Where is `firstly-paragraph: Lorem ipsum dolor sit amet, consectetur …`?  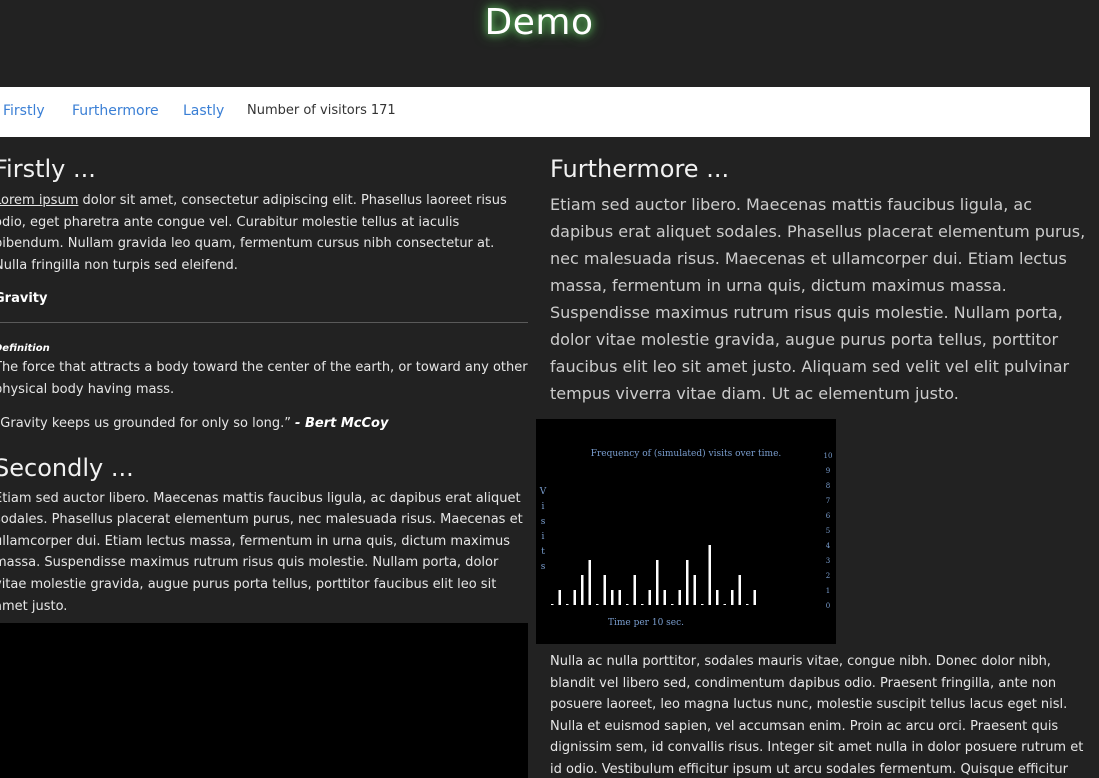 firstly-paragraph: Lorem ipsum dolor sit amet, consectetur … is located at coordinates (264, 233).